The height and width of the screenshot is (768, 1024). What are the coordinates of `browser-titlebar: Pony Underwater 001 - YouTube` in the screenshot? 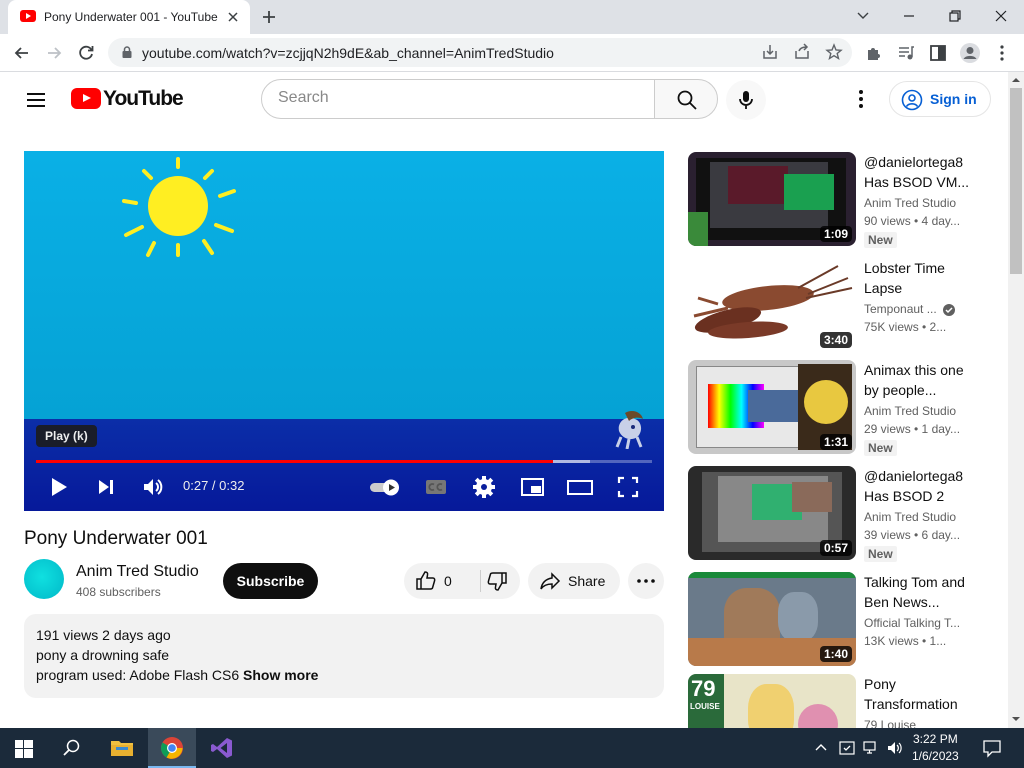 It's located at (512, 17).